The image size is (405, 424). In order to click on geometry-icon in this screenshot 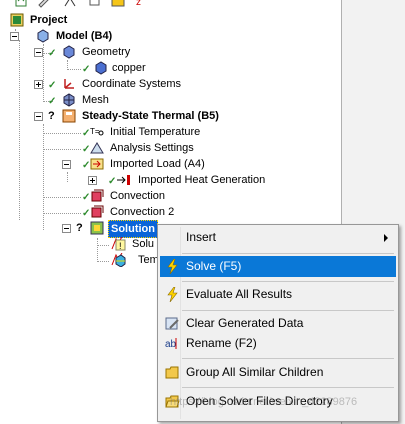, I will do `click(69, 52)`.